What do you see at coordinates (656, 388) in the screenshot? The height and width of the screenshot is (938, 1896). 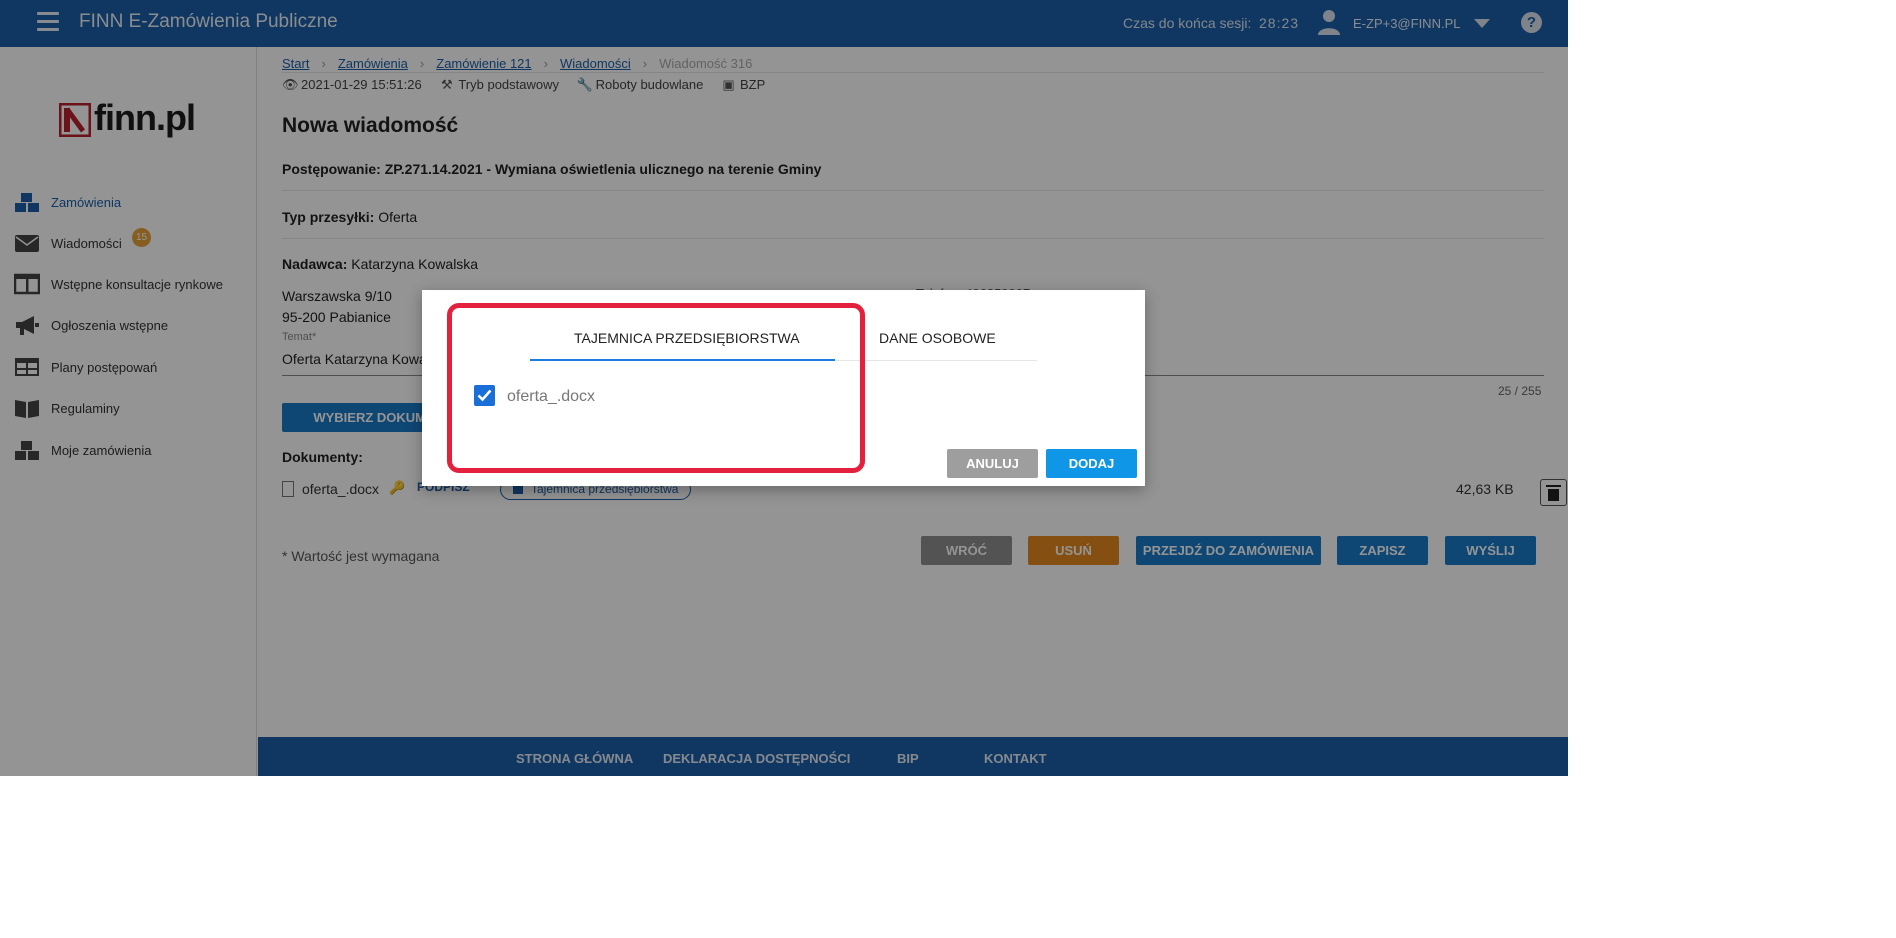 I see `highlight-frame` at bounding box center [656, 388].